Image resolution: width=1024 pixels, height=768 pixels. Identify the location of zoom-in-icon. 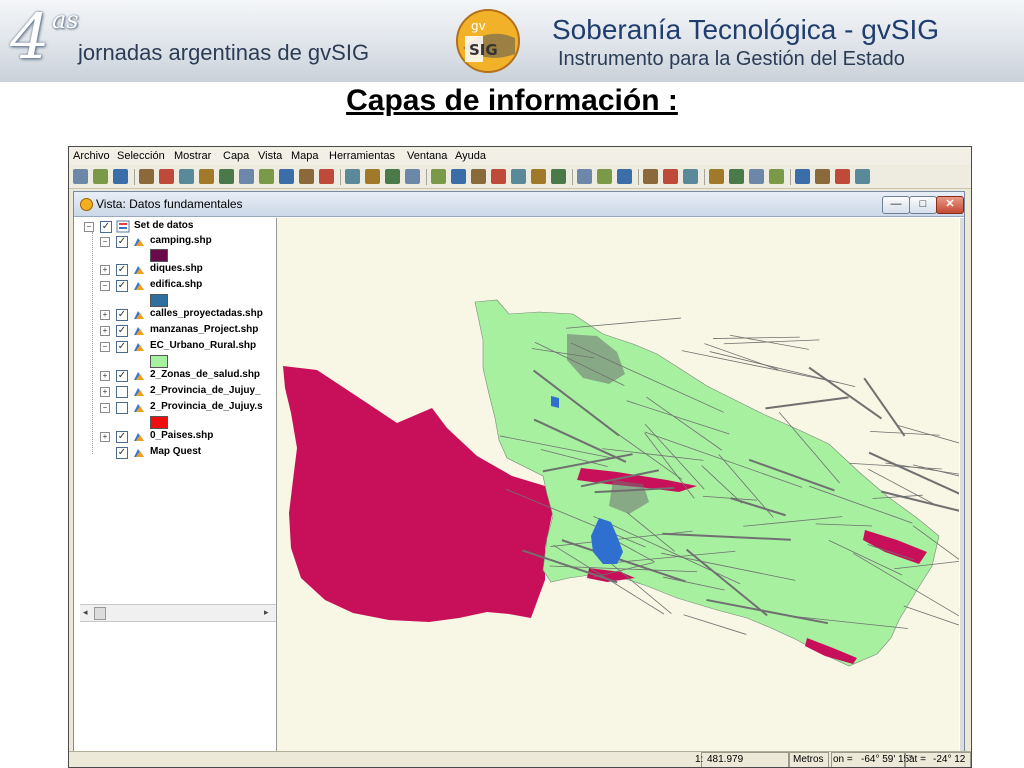
(206, 176).